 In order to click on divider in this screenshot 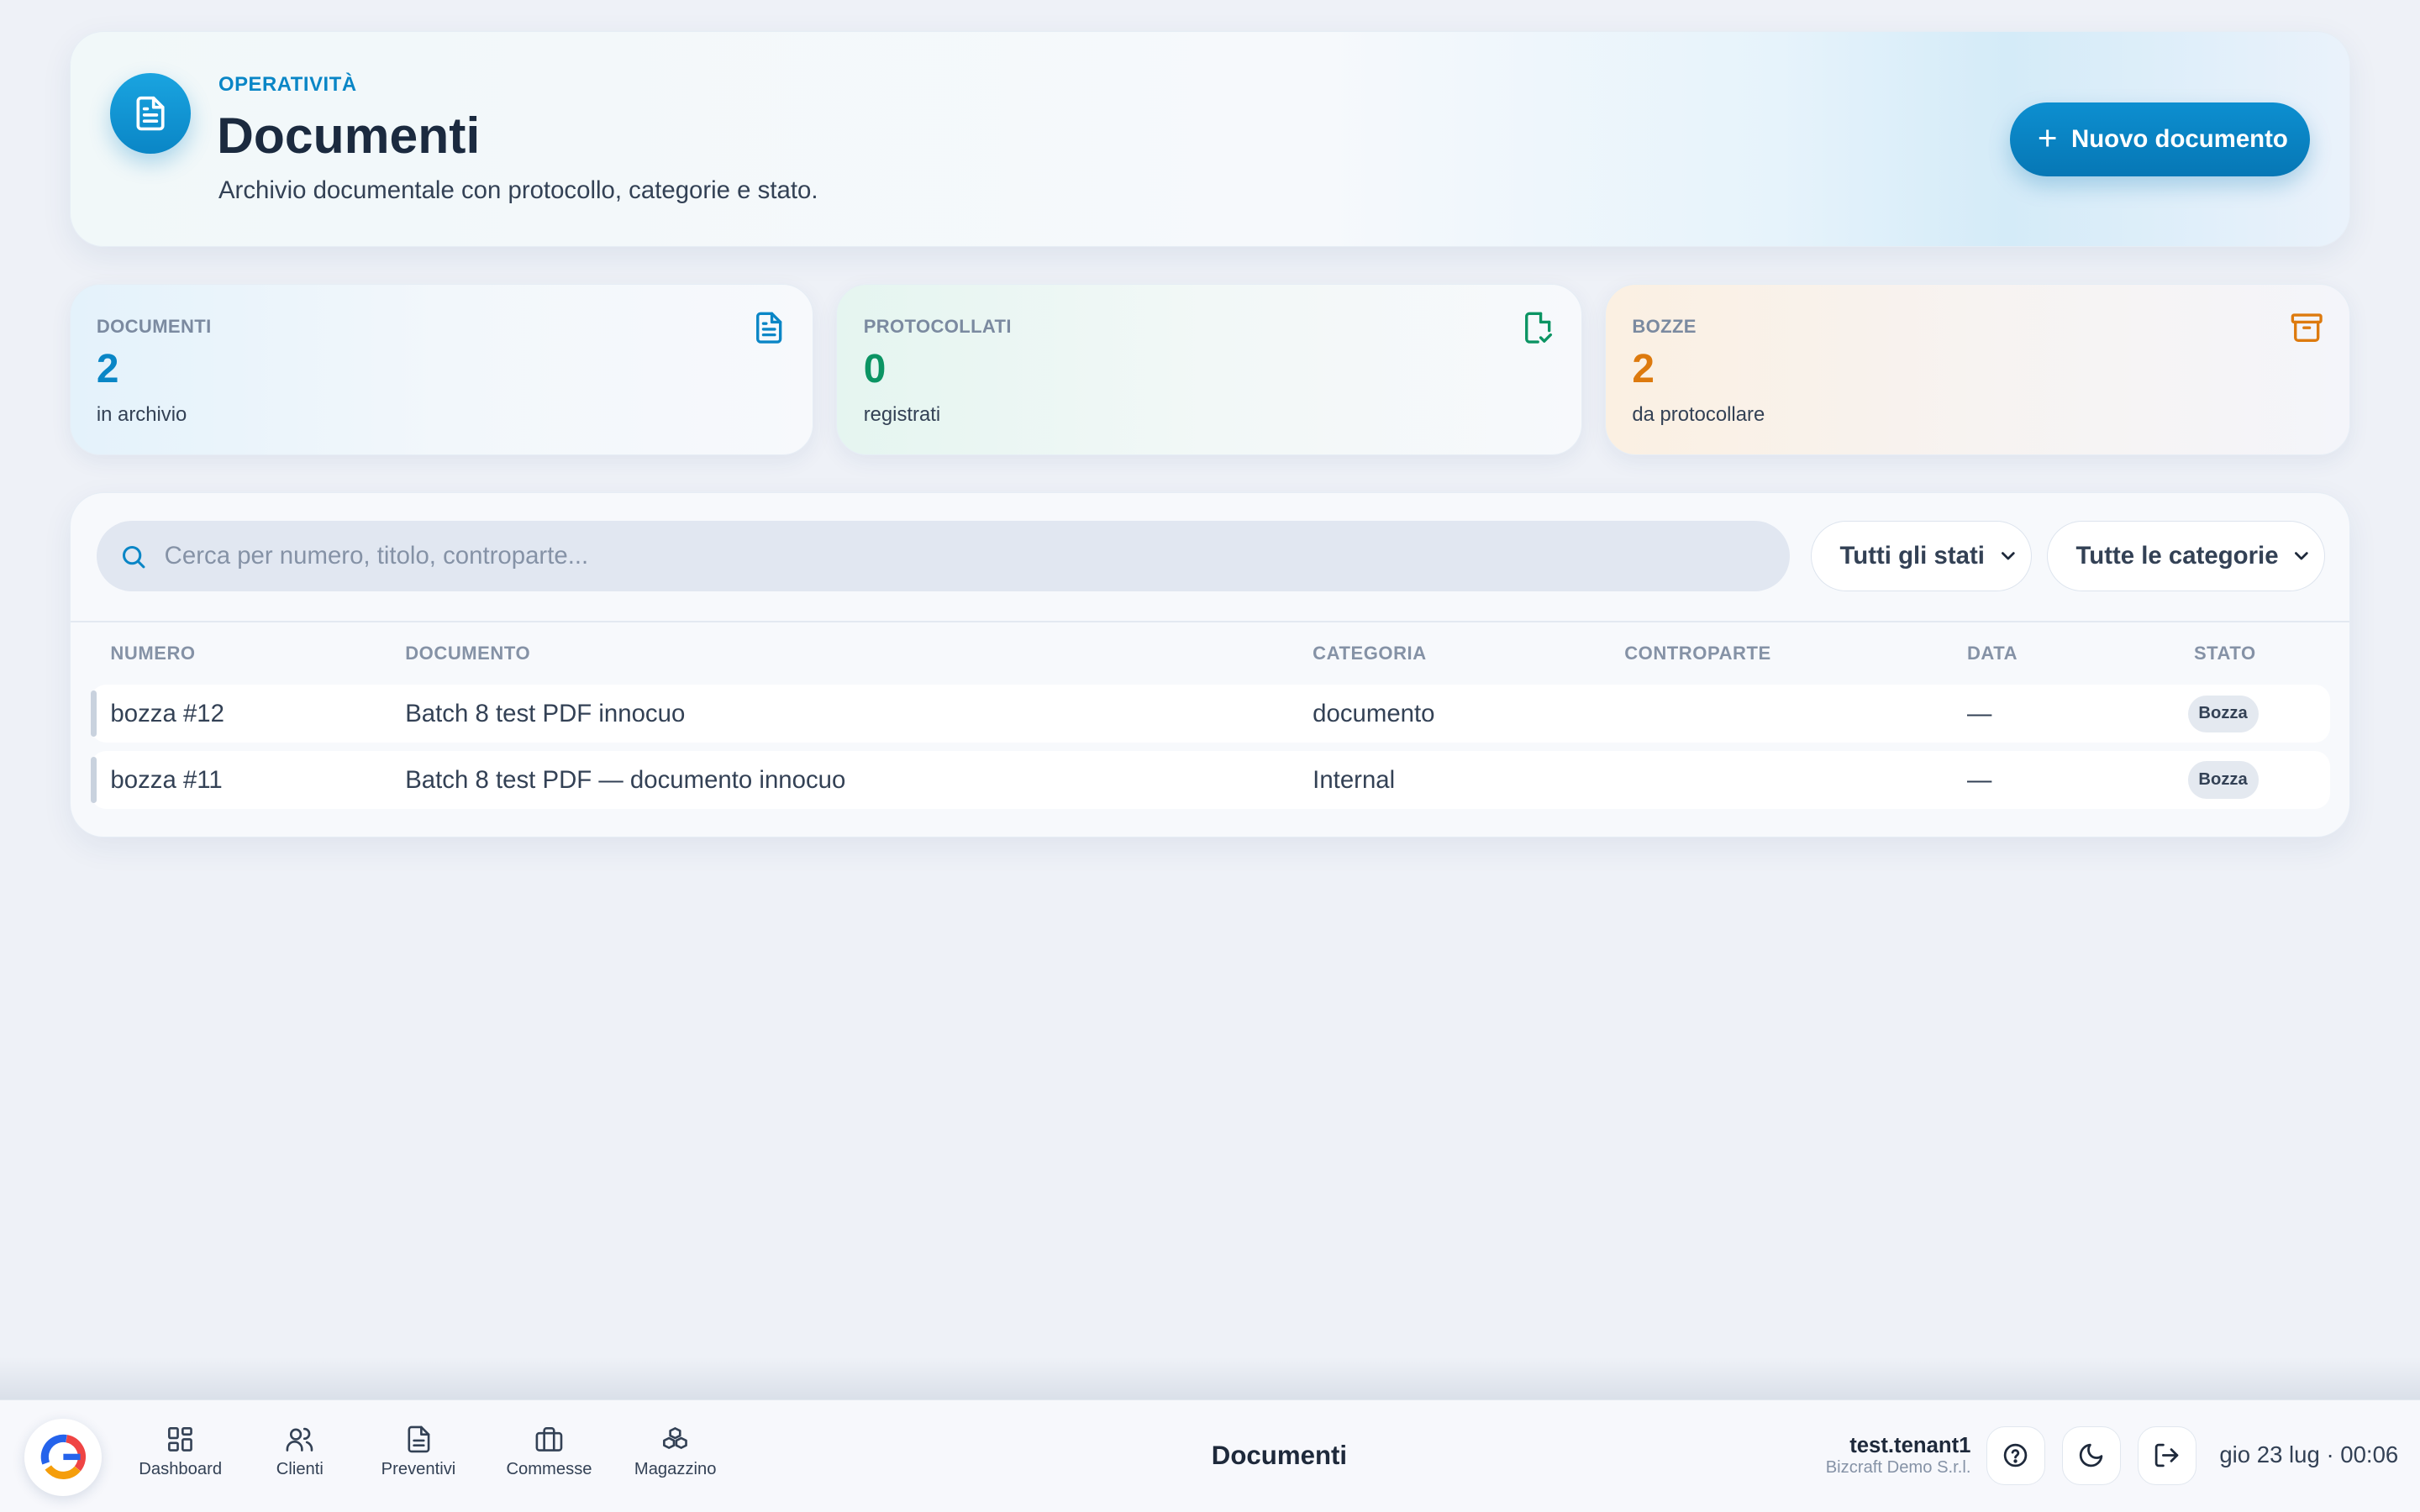, I will do `click(1210, 622)`.